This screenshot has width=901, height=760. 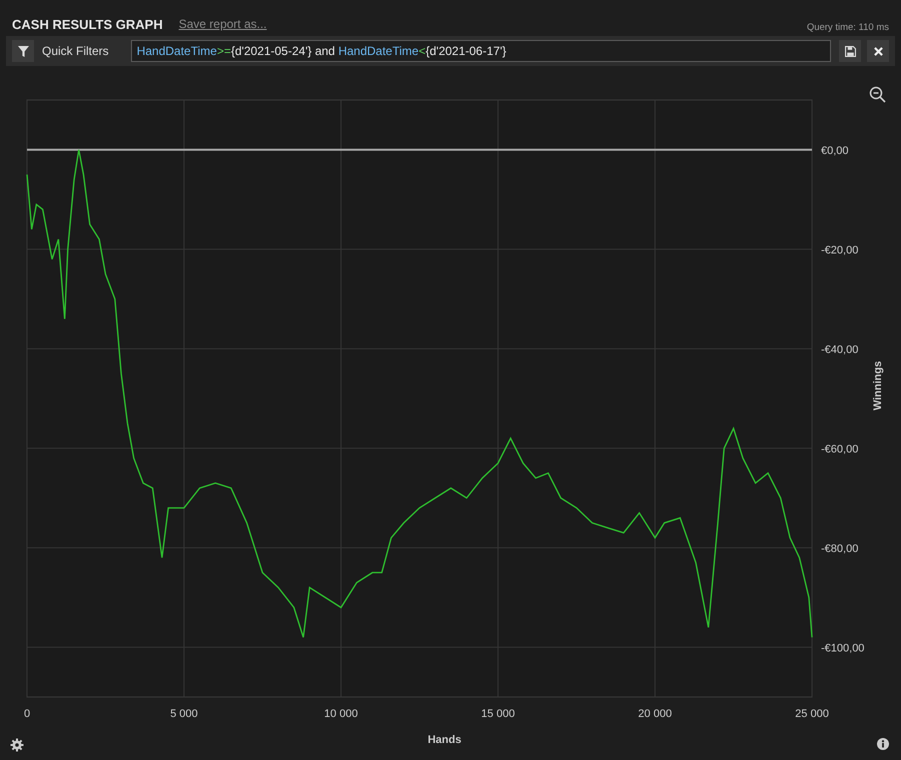 What do you see at coordinates (480, 51) in the screenshot?
I see `filter-input-field: HandDateTime>={d'2021-05-24'} and HandDateTime<{d'2021-06-17'}` at bounding box center [480, 51].